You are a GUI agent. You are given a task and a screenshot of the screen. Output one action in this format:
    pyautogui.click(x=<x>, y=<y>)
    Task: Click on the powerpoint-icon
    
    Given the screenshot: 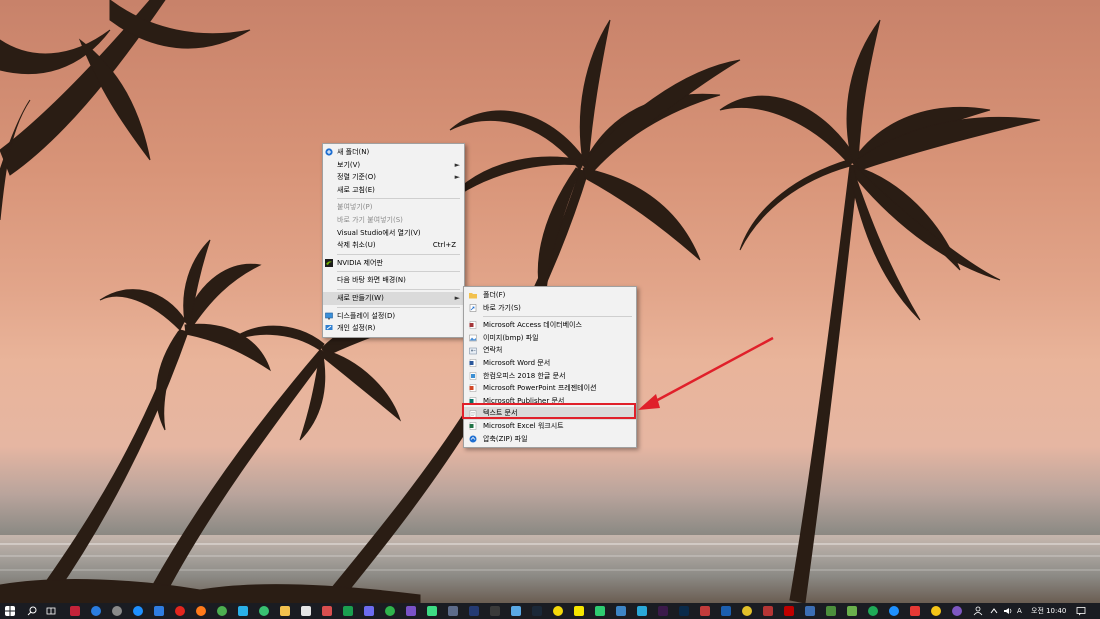 What is the action you would take?
    pyautogui.click(x=473, y=388)
    